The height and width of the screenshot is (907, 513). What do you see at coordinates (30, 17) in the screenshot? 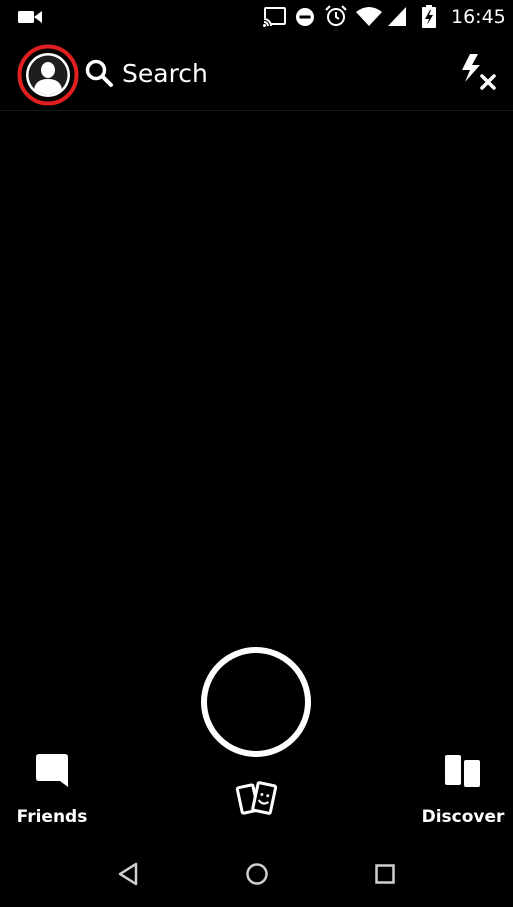
I see `video-camera-icon` at bounding box center [30, 17].